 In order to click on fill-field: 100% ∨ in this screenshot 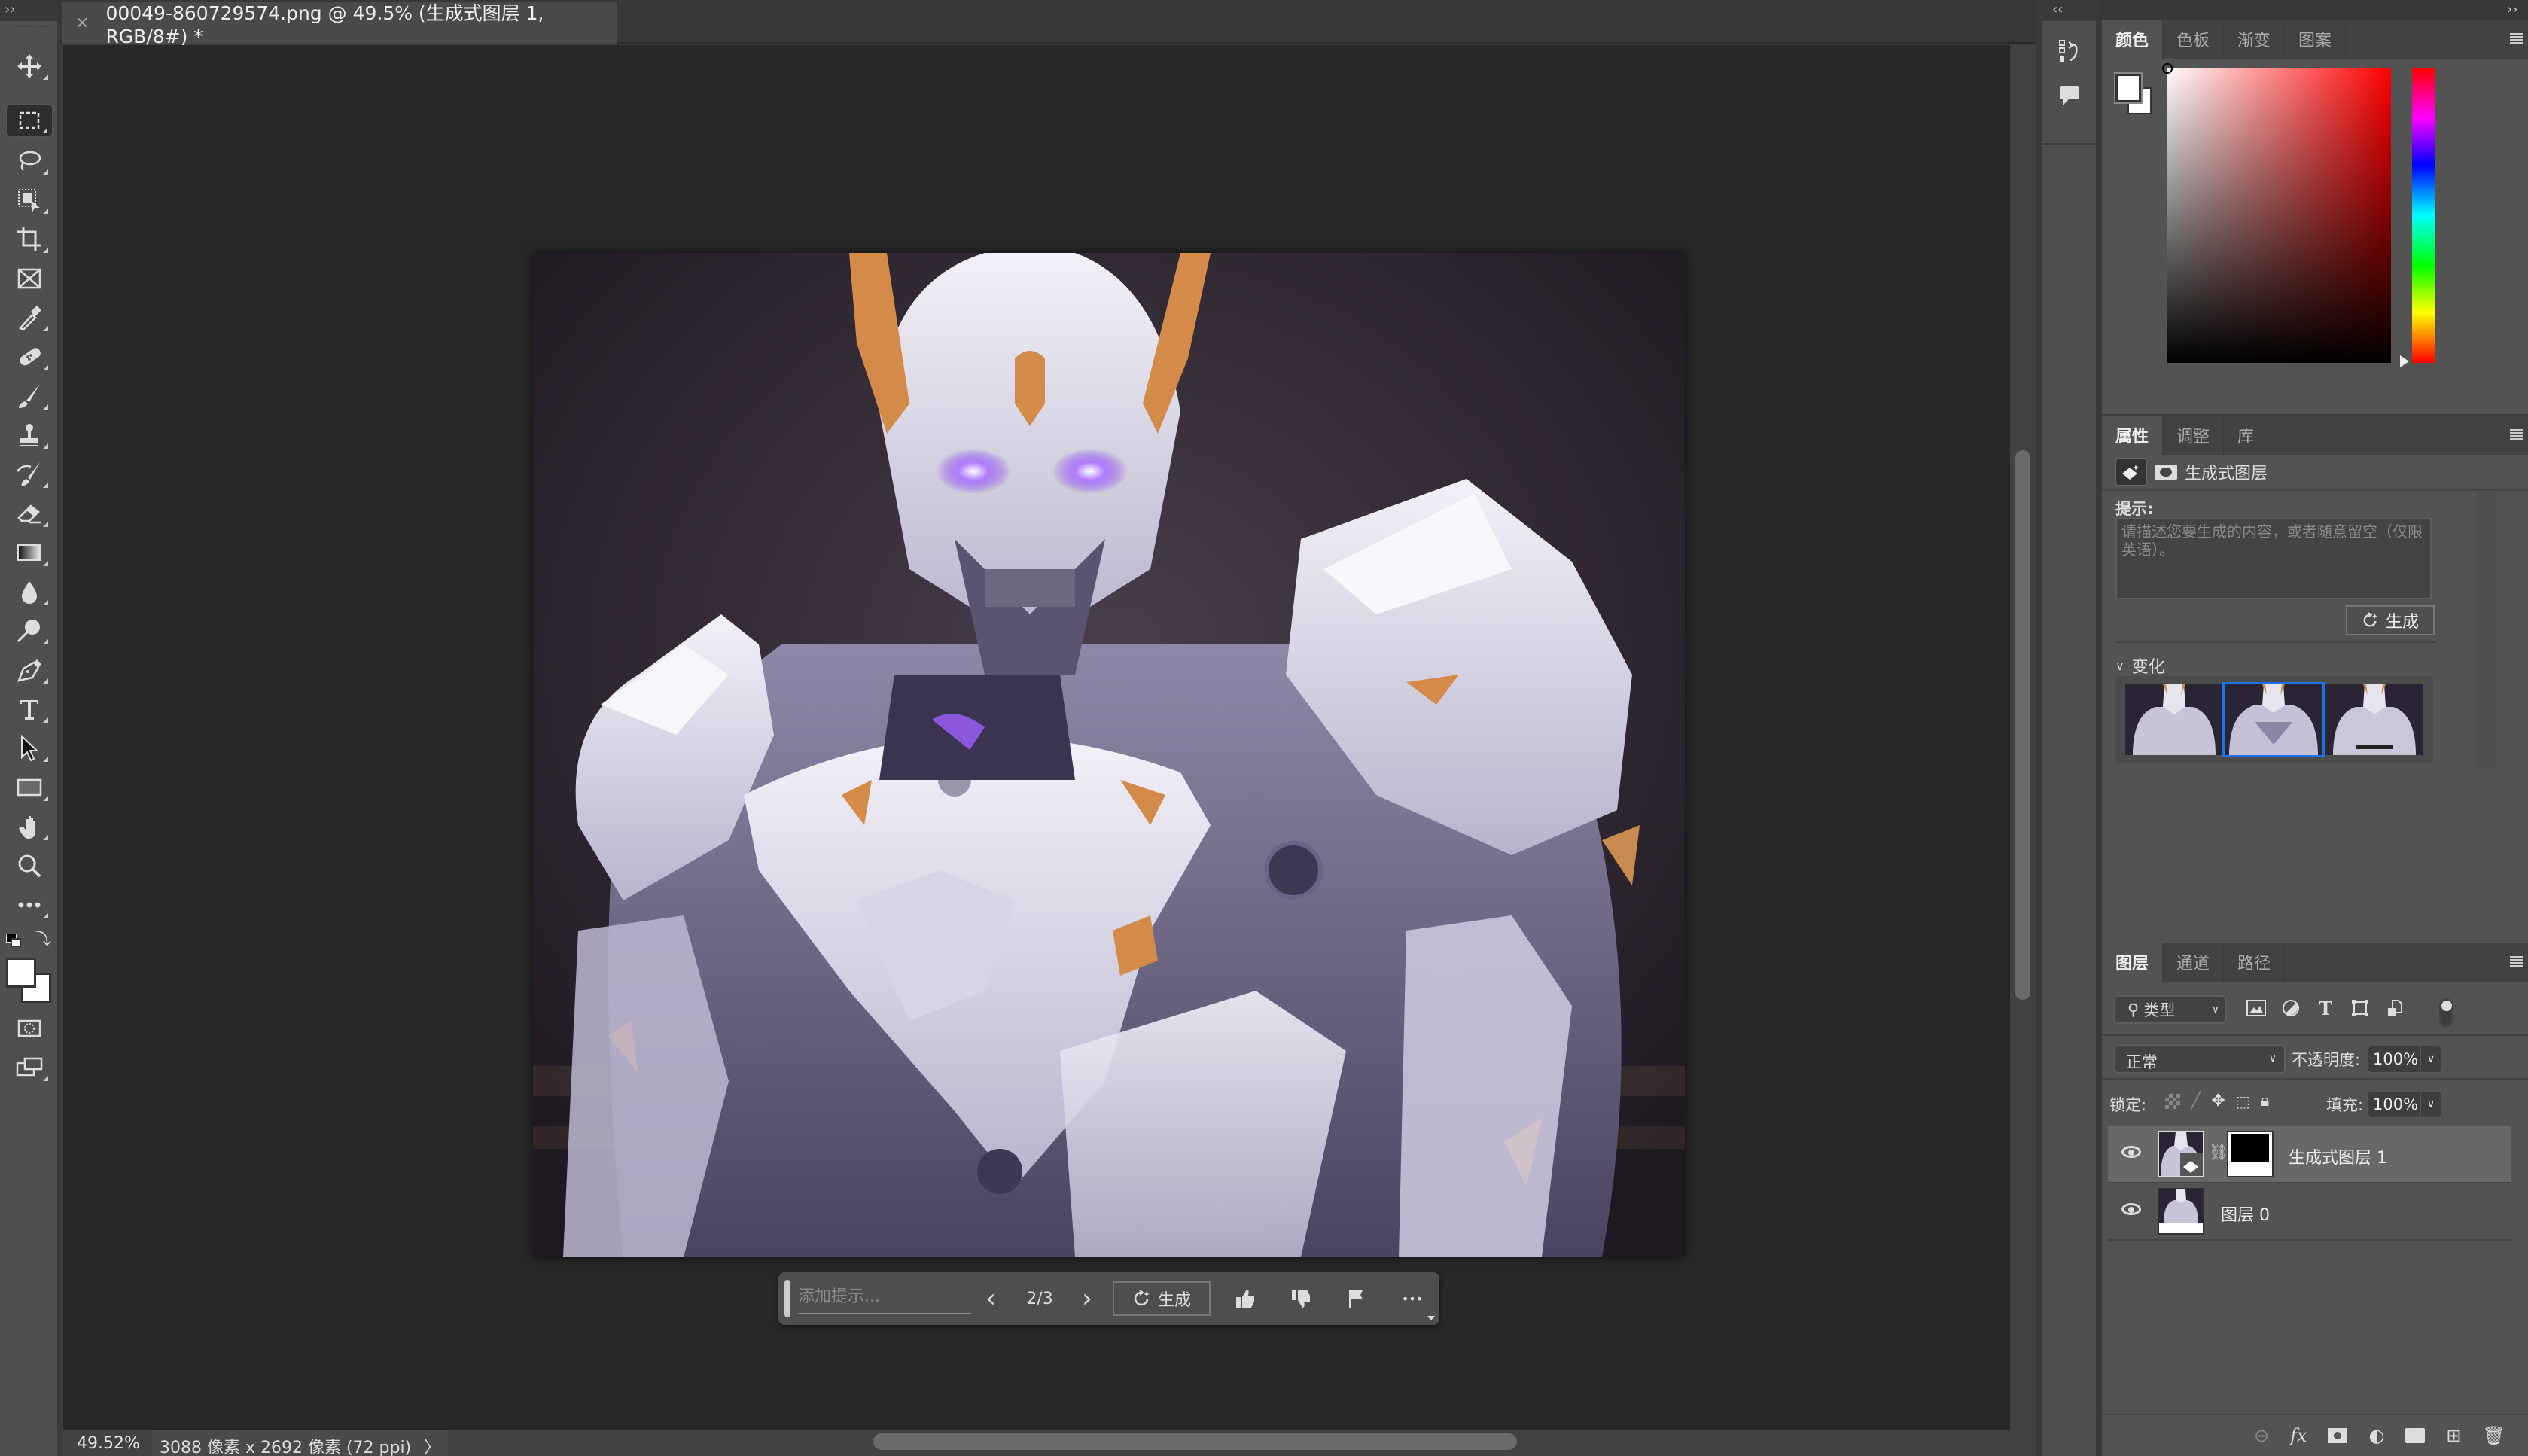, I will do `click(2404, 1104)`.